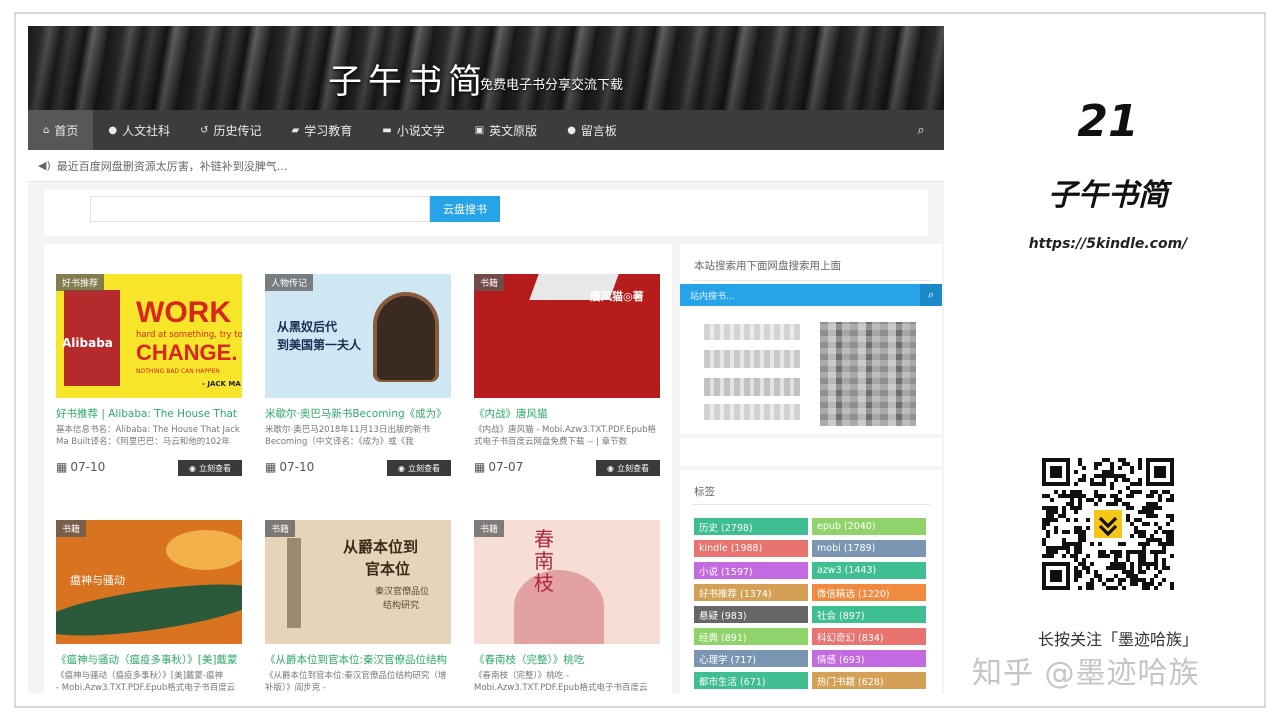  What do you see at coordinates (189, 335) in the screenshot?
I see `cover-line2: hard at something, try to` at bounding box center [189, 335].